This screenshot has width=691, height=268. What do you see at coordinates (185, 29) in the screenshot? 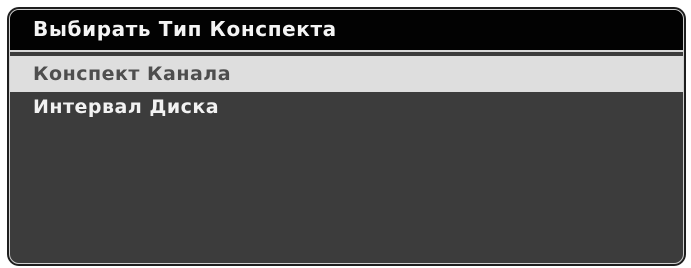
I see `dialog-title: Выбирать Тип Конспекта` at bounding box center [185, 29].